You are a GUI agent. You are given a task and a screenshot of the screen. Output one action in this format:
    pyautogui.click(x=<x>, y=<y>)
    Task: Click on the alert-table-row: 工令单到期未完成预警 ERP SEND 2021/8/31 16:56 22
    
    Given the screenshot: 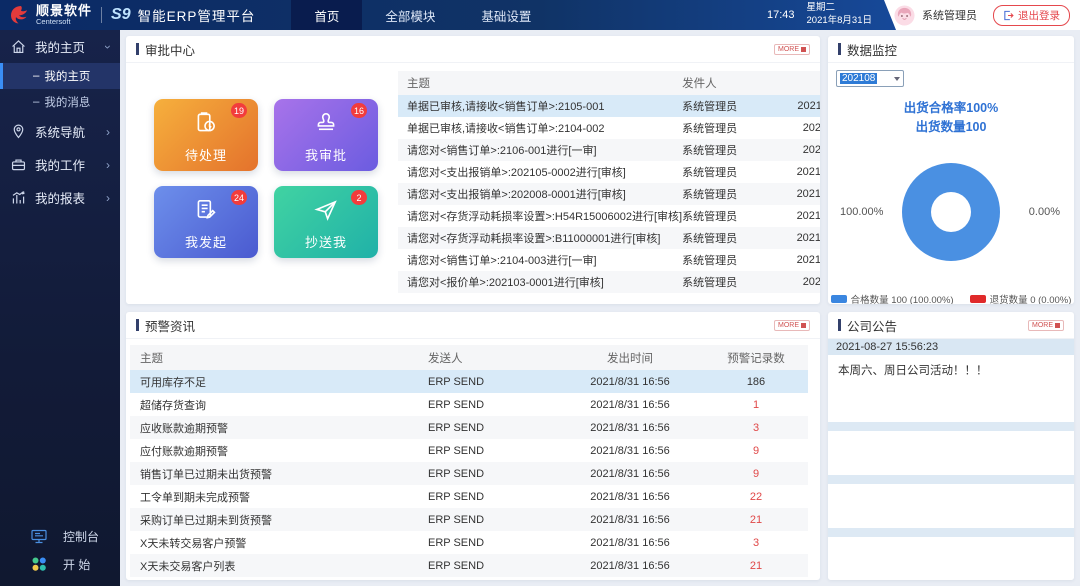 What is the action you would take?
    pyautogui.click(x=469, y=496)
    